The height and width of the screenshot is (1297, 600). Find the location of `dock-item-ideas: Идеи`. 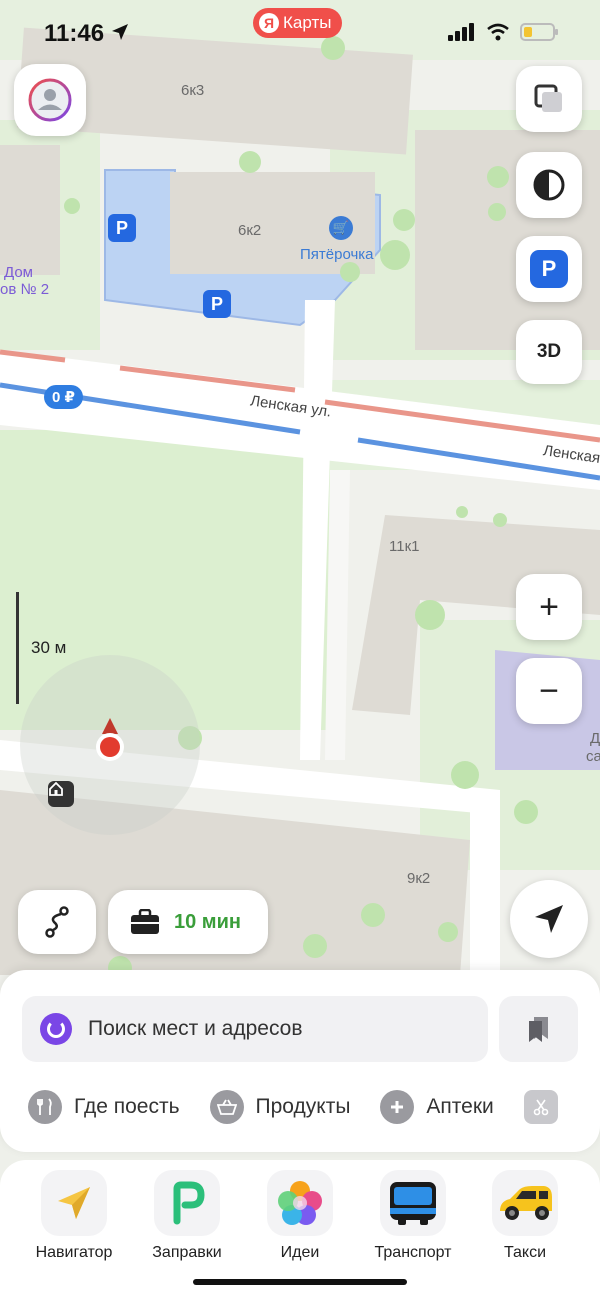

dock-item-ideas: Идеи is located at coordinates (300, 1216).